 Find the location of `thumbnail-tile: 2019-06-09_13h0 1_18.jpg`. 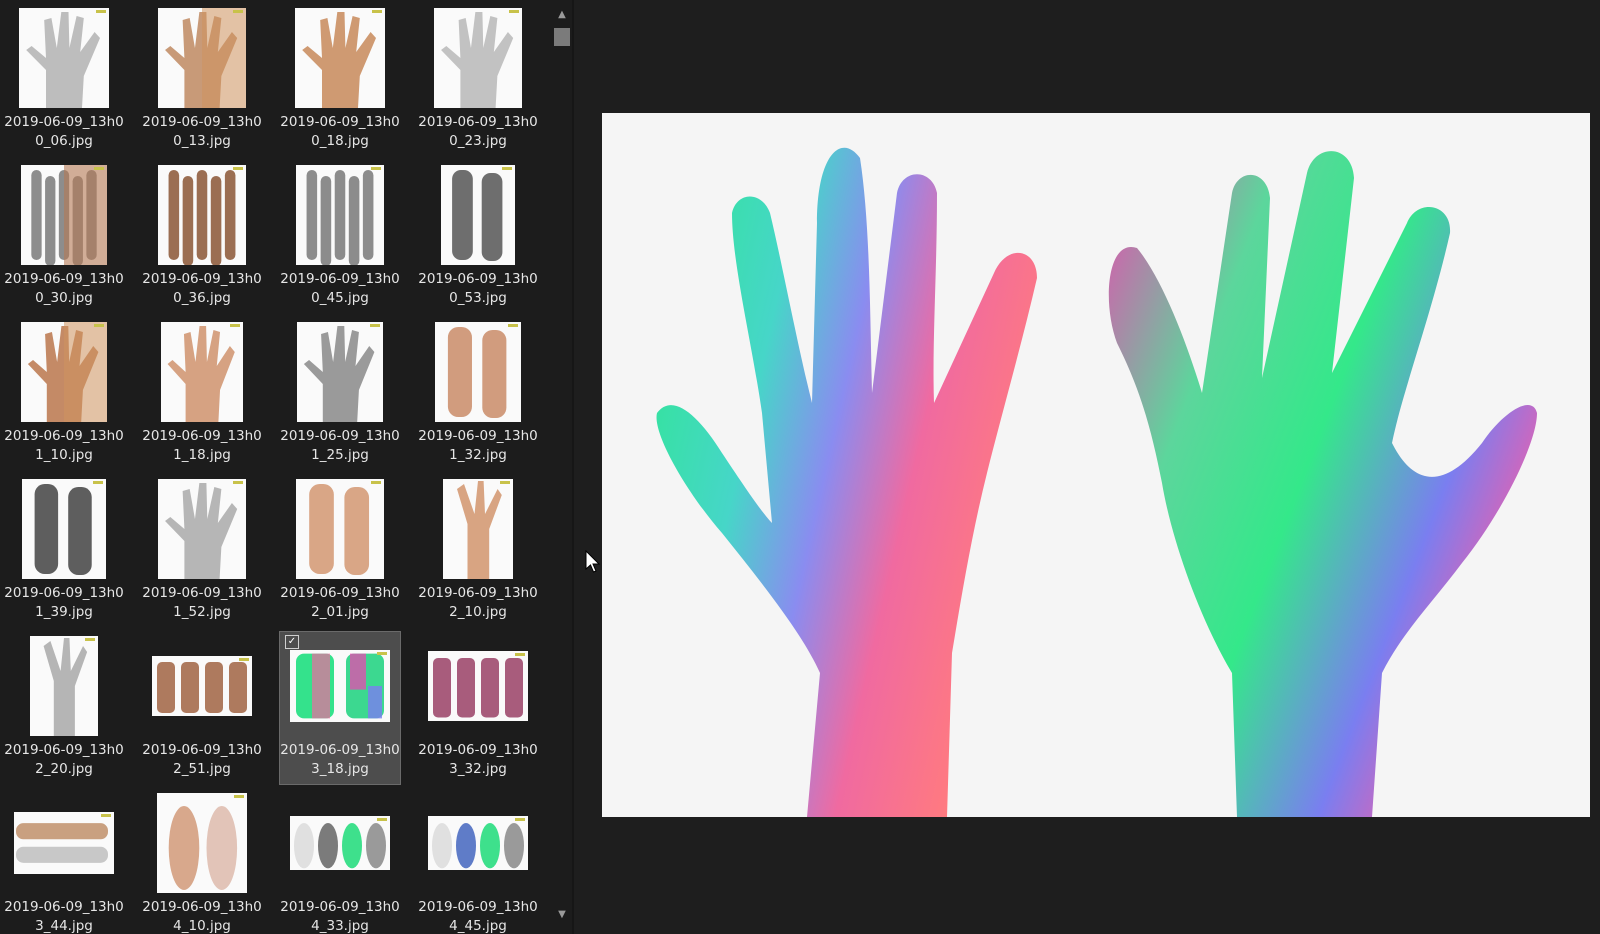

thumbnail-tile: 2019-06-09_13h0 1_18.jpg is located at coordinates (202, 394).